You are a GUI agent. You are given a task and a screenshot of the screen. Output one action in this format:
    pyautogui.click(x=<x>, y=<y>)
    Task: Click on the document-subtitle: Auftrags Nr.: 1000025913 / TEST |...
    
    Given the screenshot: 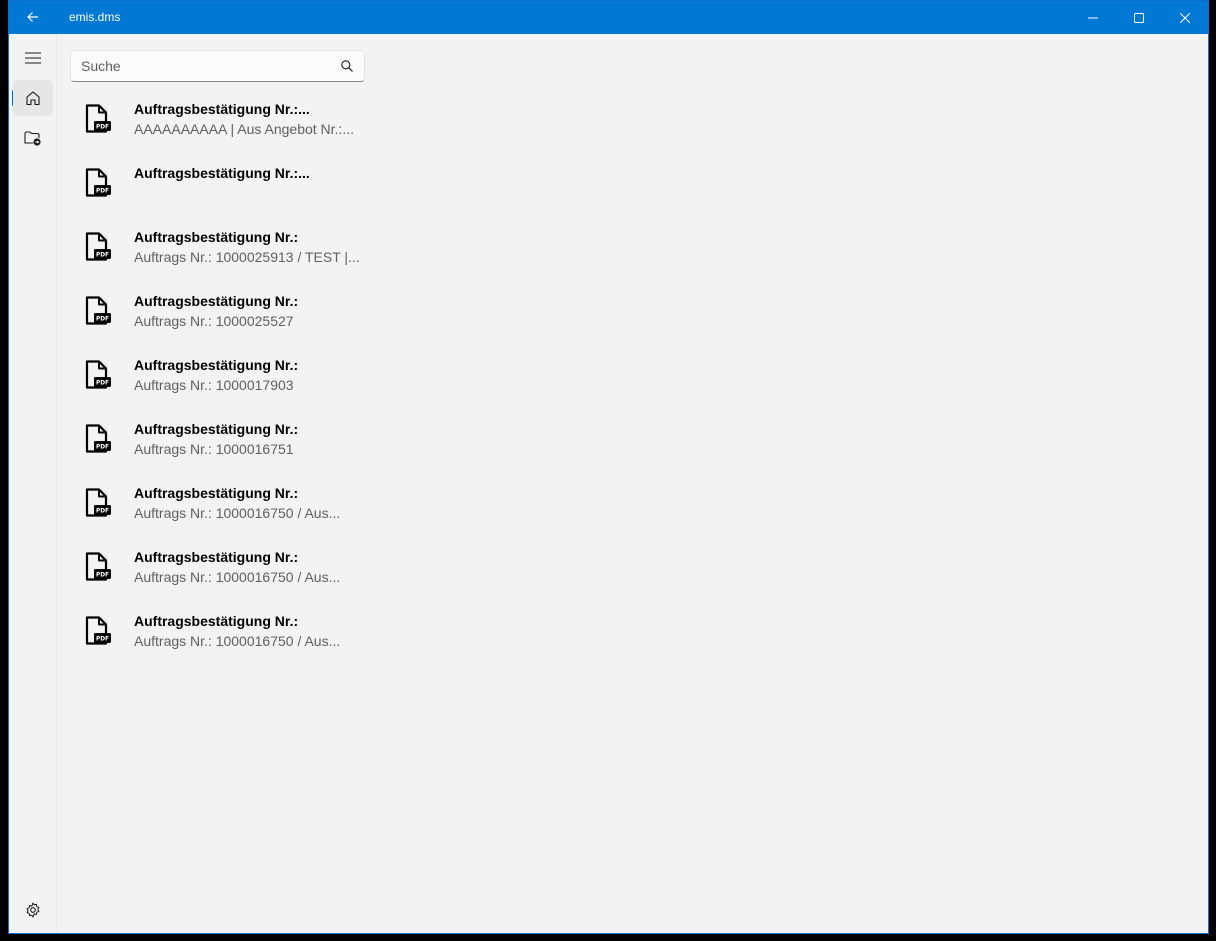 What is the action you would take?
    pyautogui.click(x=247, y=257)
    